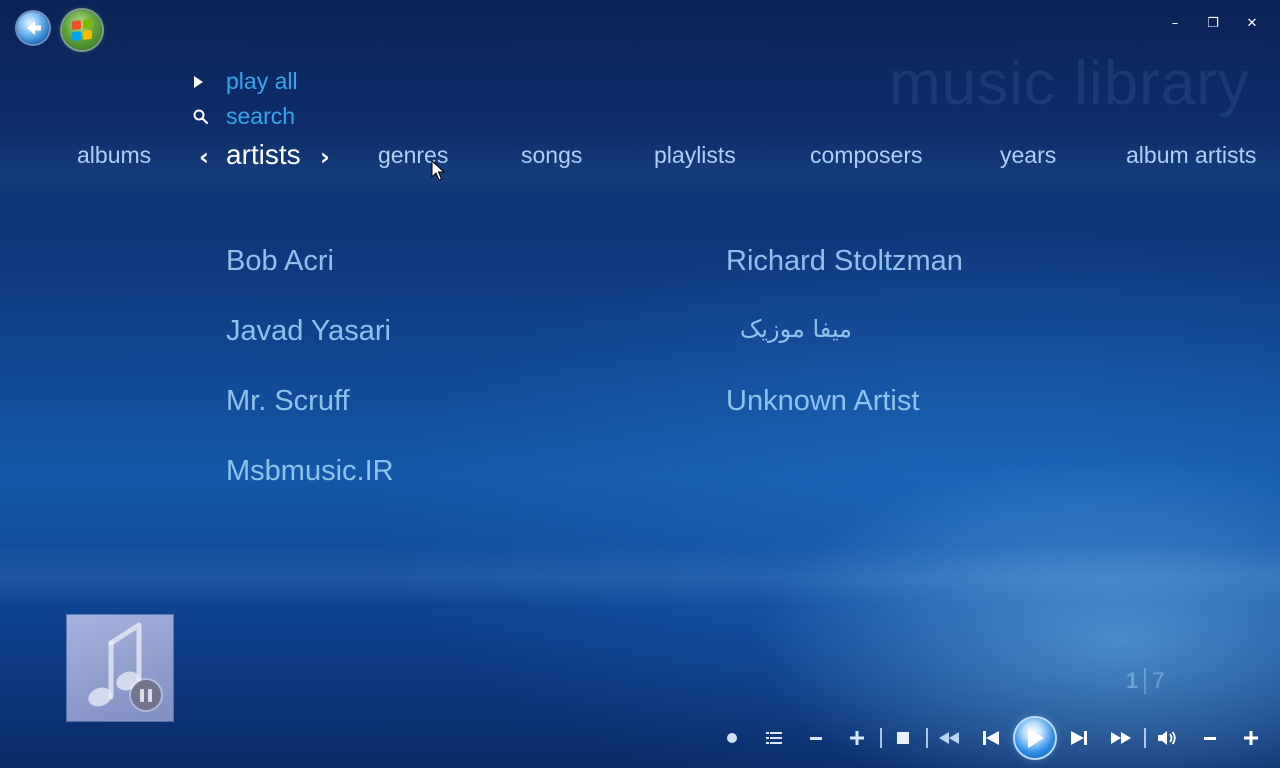 The image size is (1280, 768). I want to click on windows-flag-icon, so click(82, 30).